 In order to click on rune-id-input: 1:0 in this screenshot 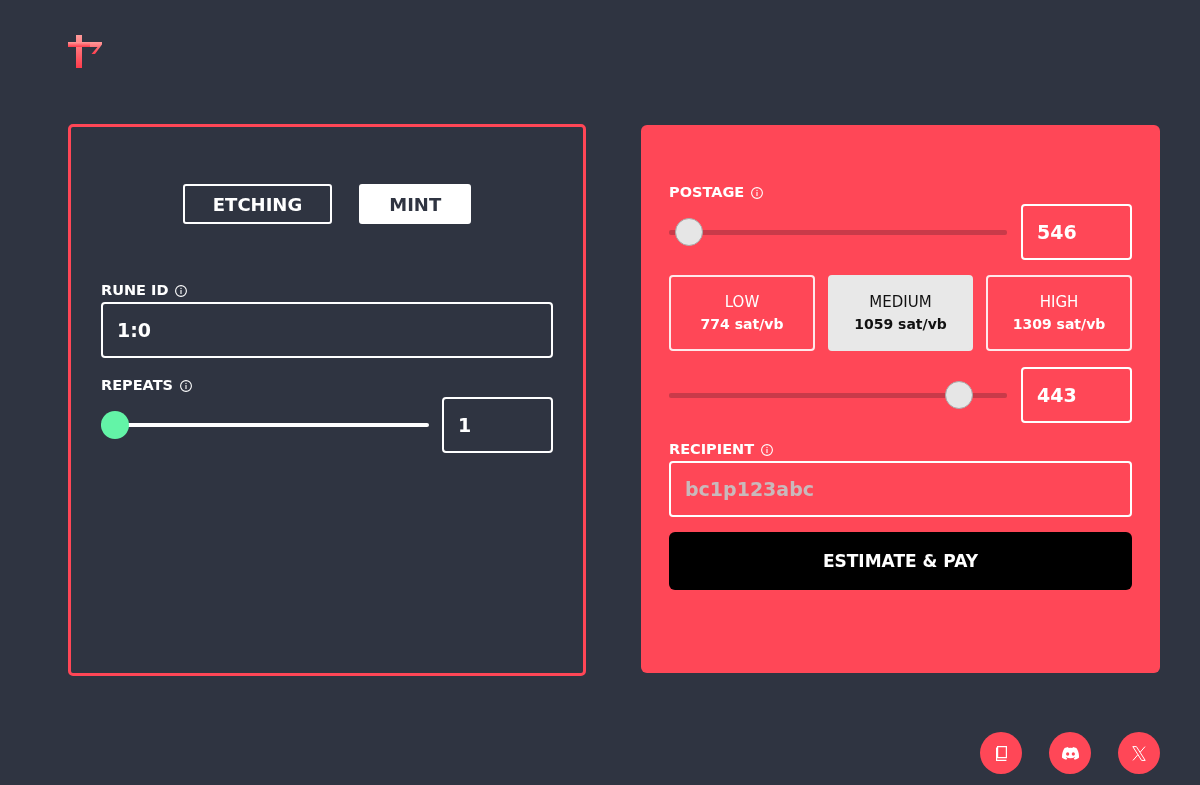, I will do `click(327, 330)`.